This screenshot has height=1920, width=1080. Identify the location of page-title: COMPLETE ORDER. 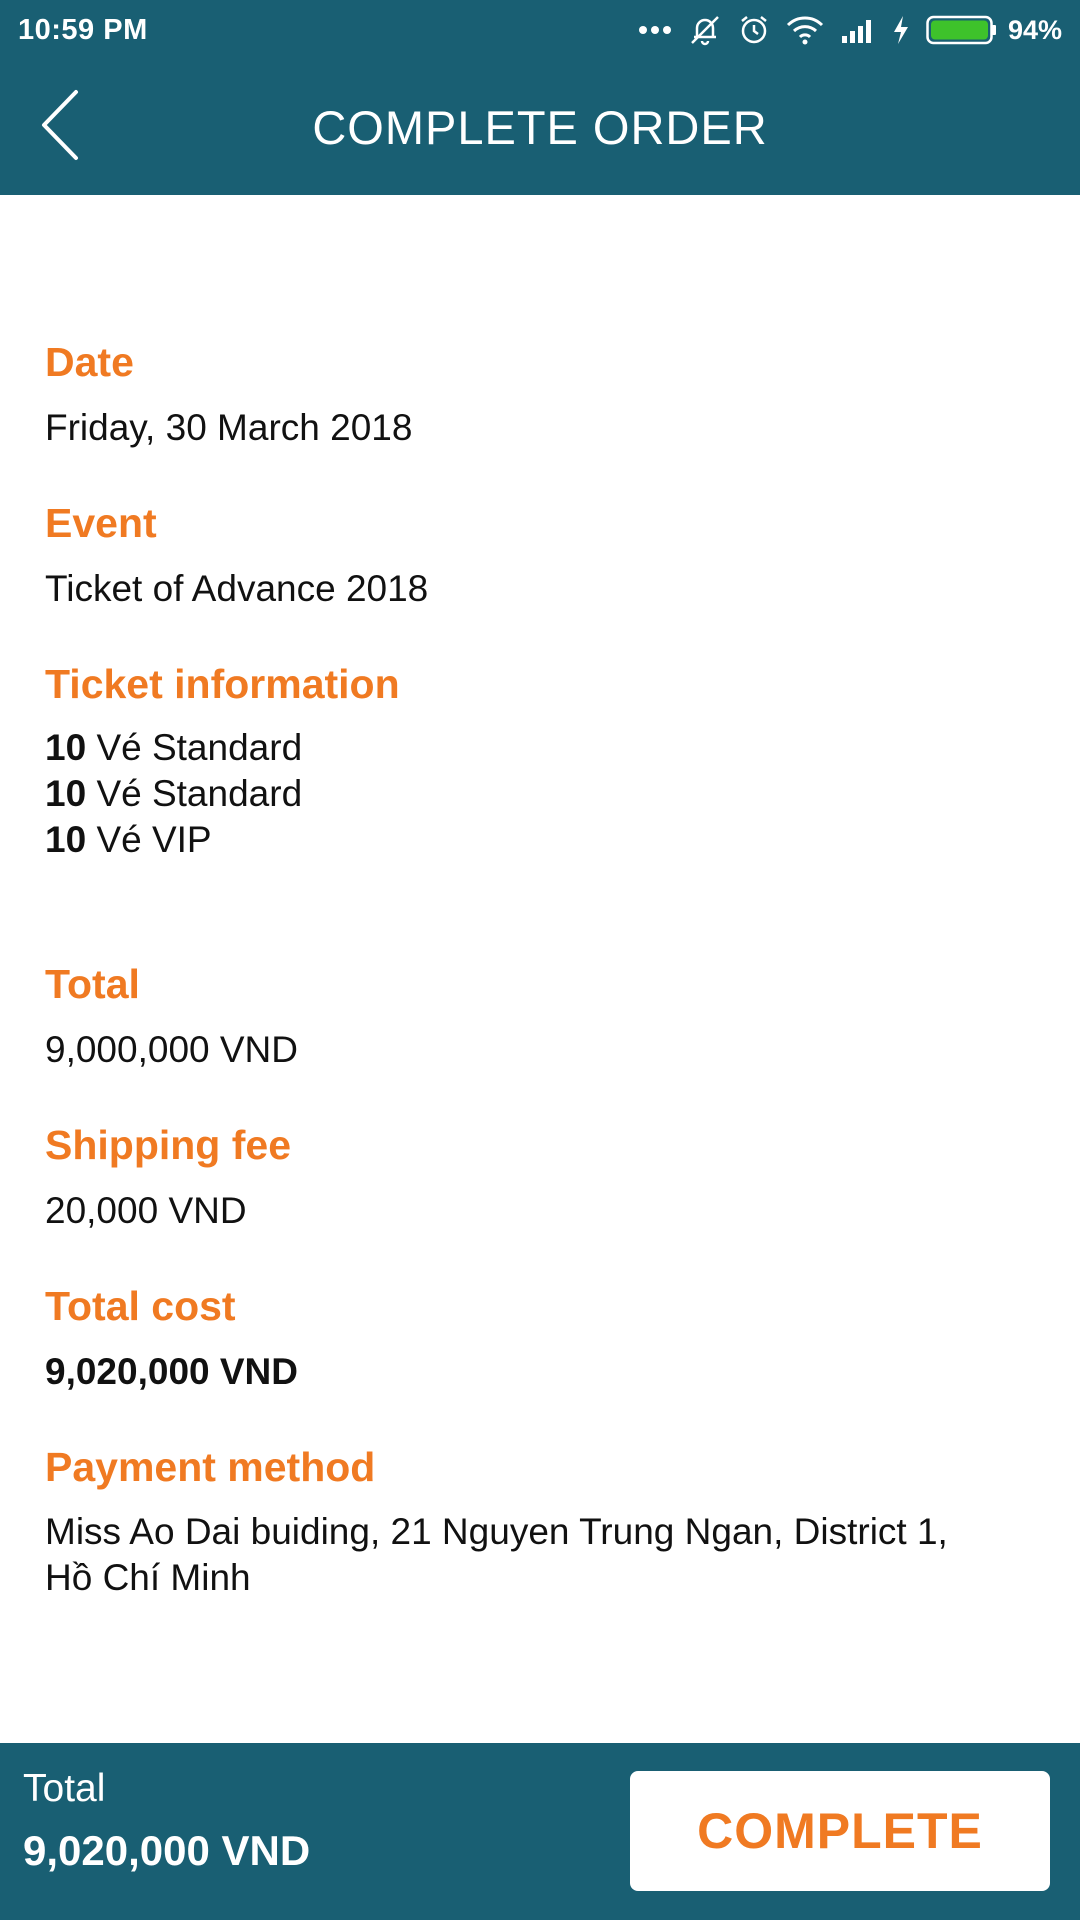
(540, 127).